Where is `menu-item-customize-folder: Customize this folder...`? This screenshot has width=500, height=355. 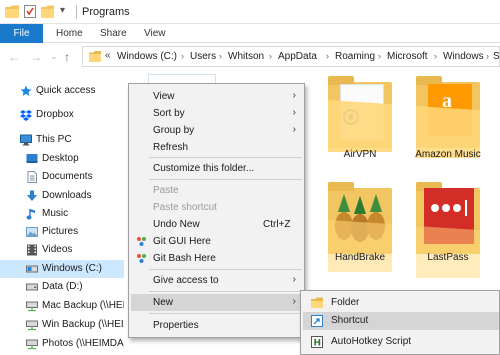 menu-item-customize-folder: Customize this folder... is located at coordinates (216, 168).